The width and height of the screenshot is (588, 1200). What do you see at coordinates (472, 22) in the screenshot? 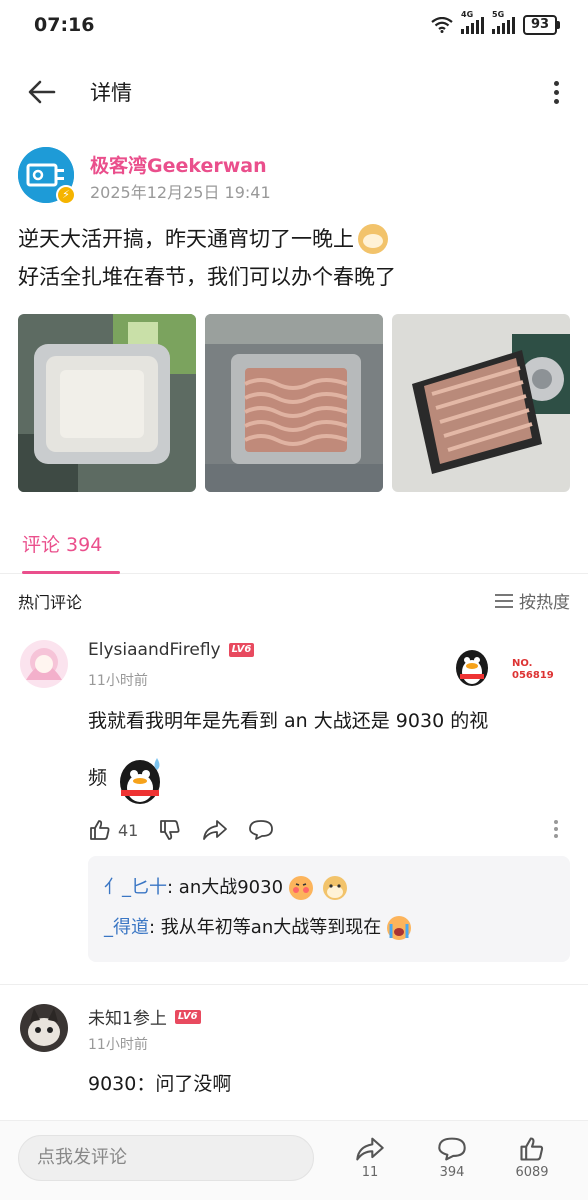
I see `signal-icon-4g: 4G` at bounding box center [472, 22].